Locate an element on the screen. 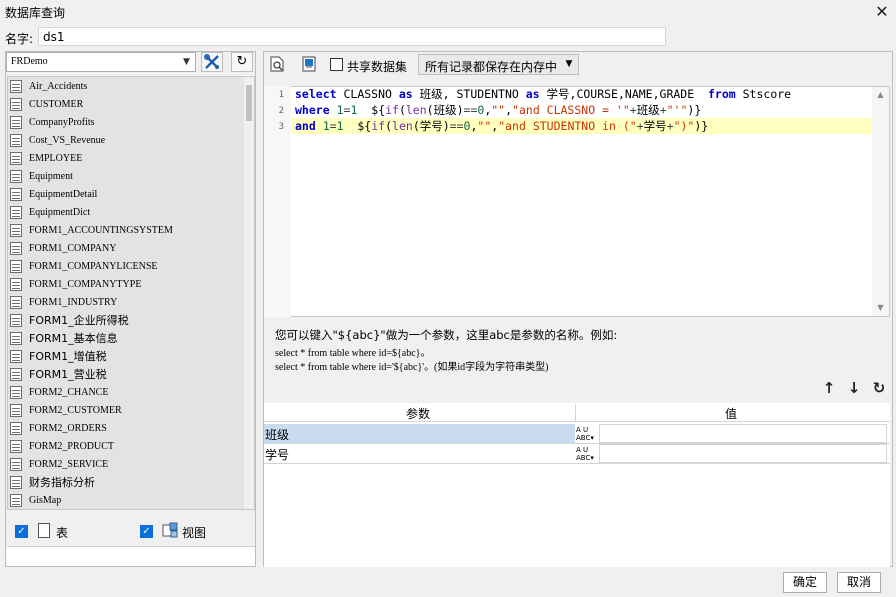 This screenshot has height=597, width=896. edit-query-icon is located at coordinates (309, 64).